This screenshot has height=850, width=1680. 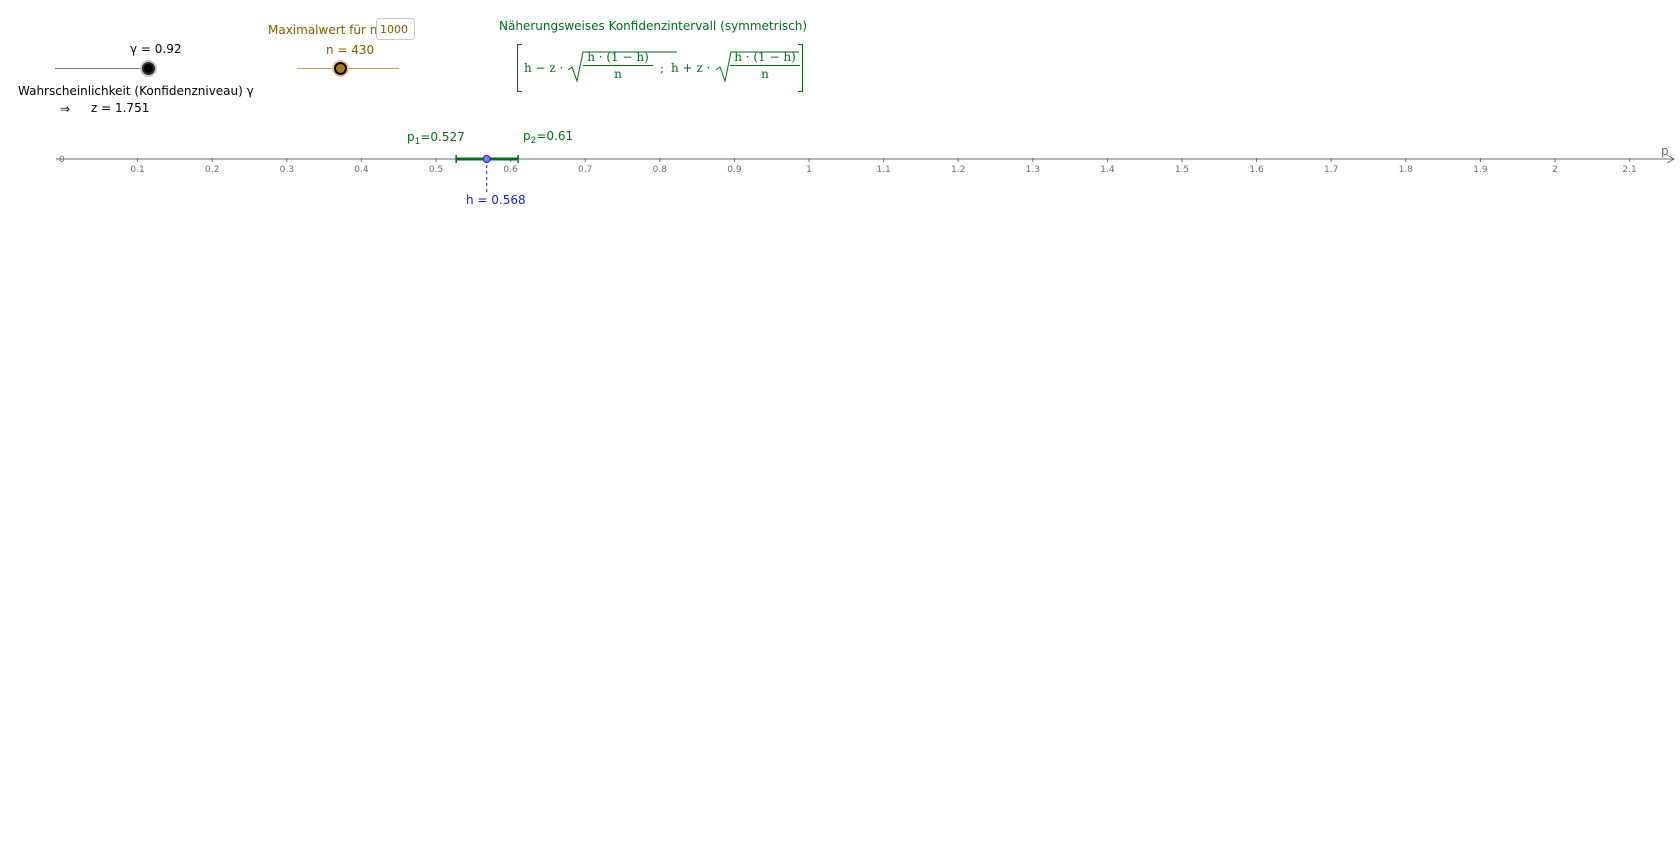 I want to click on h-label: h = 0.568, so click(x=496, y=200).